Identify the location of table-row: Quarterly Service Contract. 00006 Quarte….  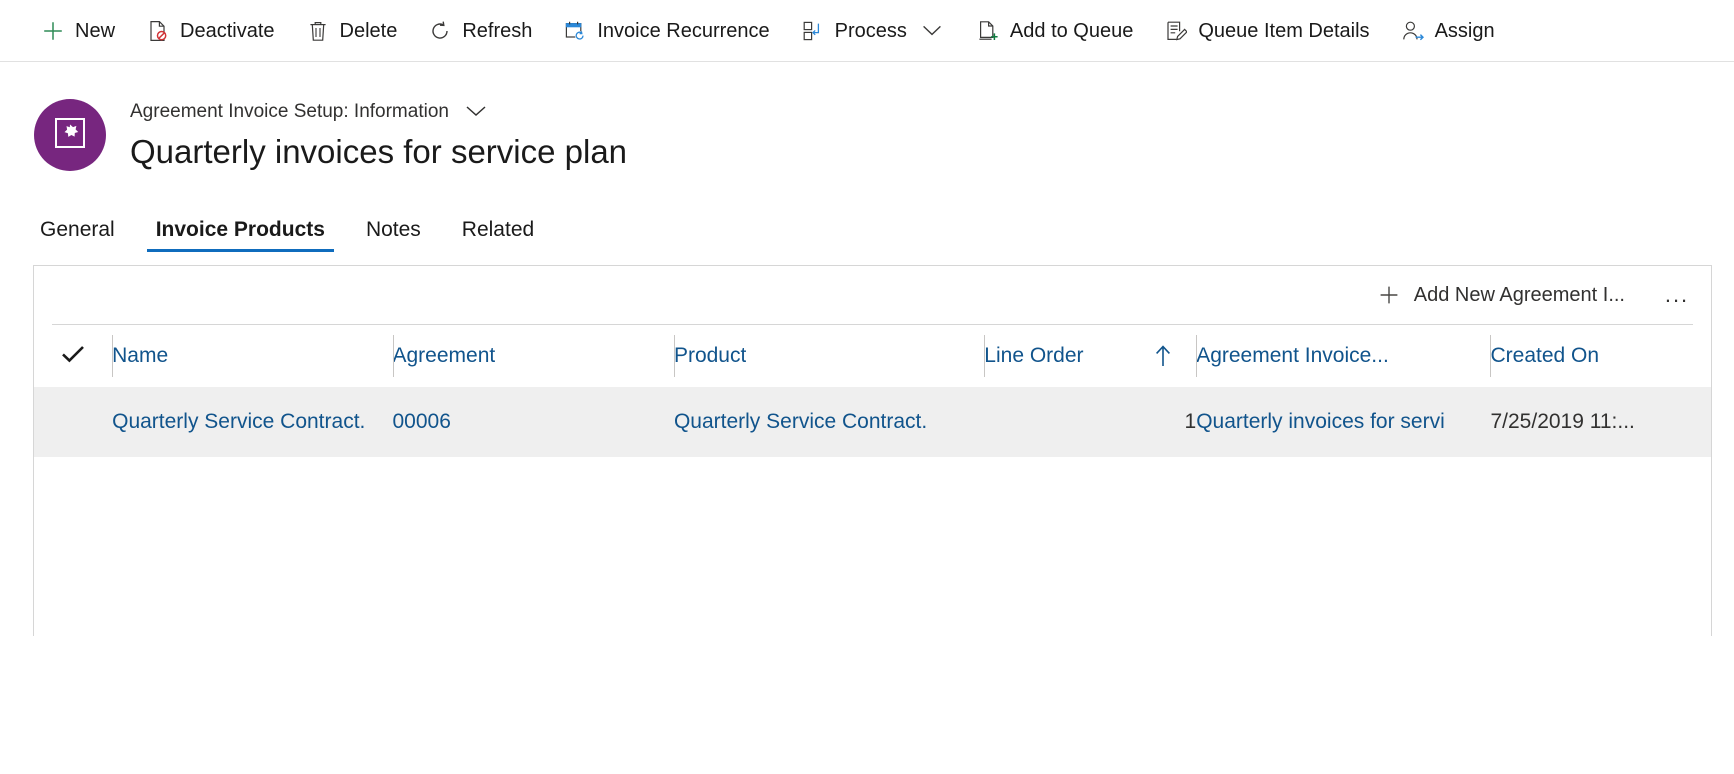
(872, 422).